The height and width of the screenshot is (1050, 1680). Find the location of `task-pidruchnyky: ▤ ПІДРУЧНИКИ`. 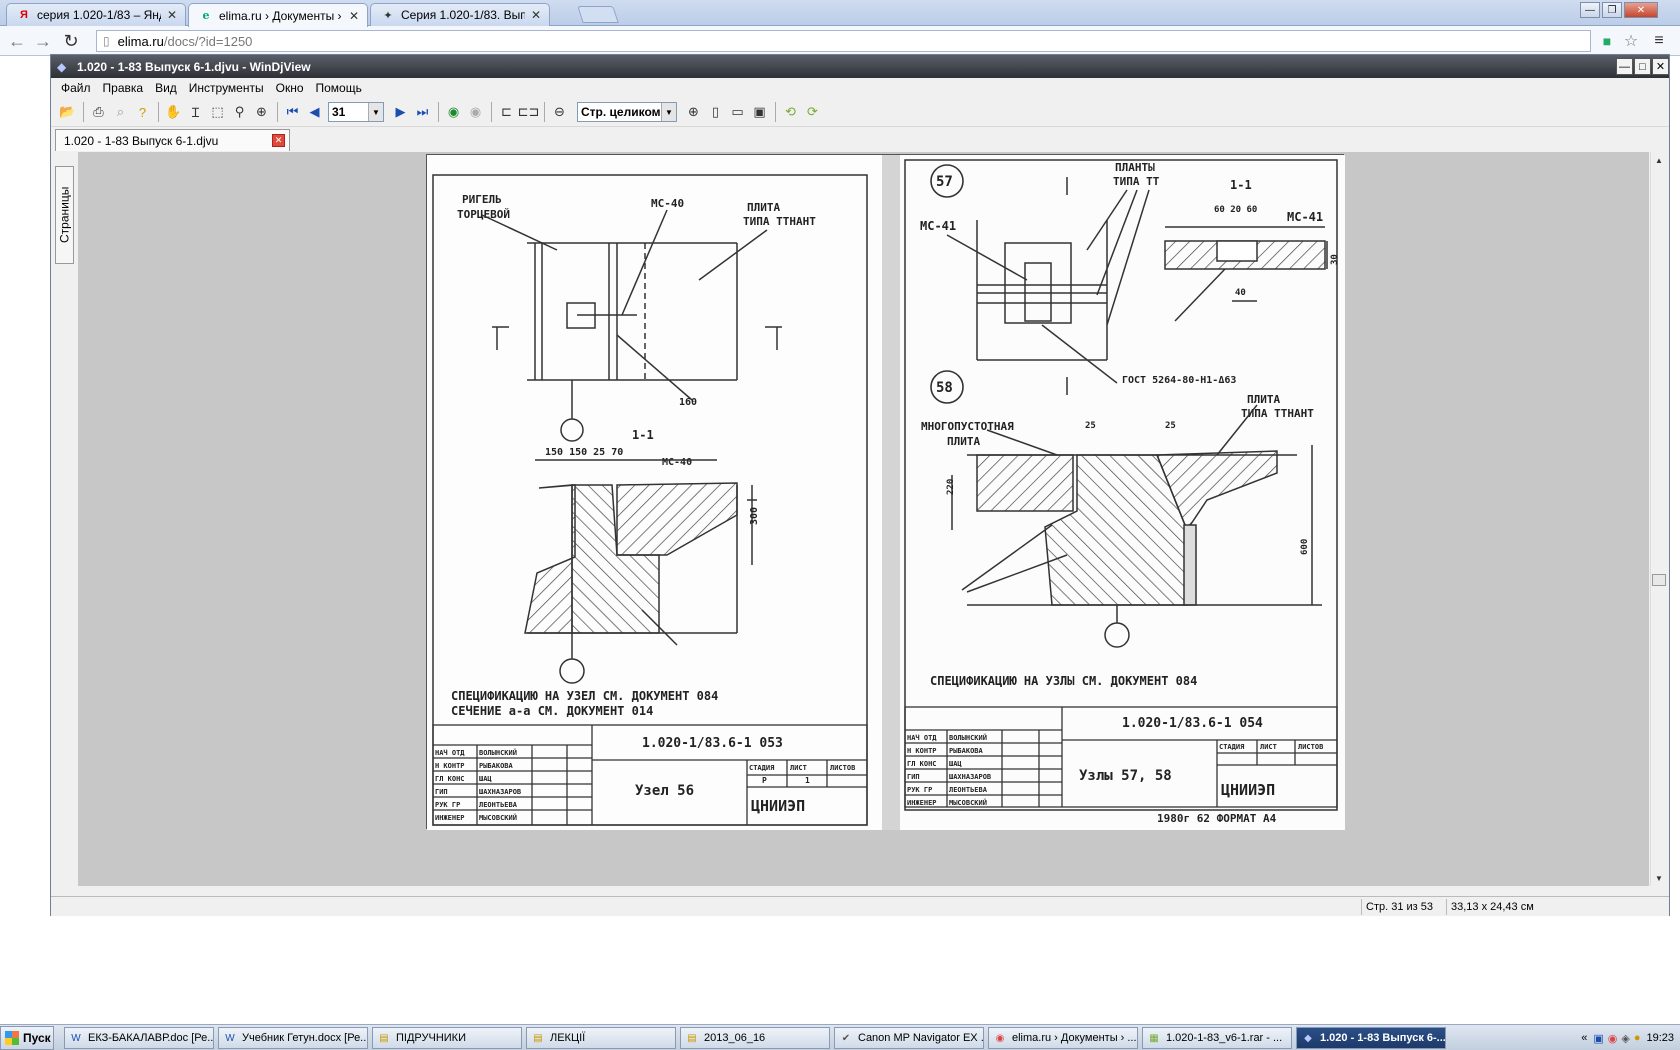

task-pidruchnyky: ▤ ПІДРУЧНИКИ is located at coordinates (447, 1038).